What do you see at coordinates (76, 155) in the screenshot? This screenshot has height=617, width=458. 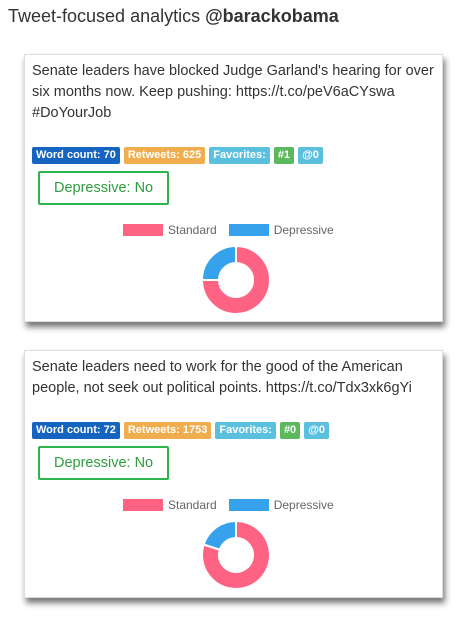 I see `word-count-badge: Word count: 70` at bounding box center [76, 155].